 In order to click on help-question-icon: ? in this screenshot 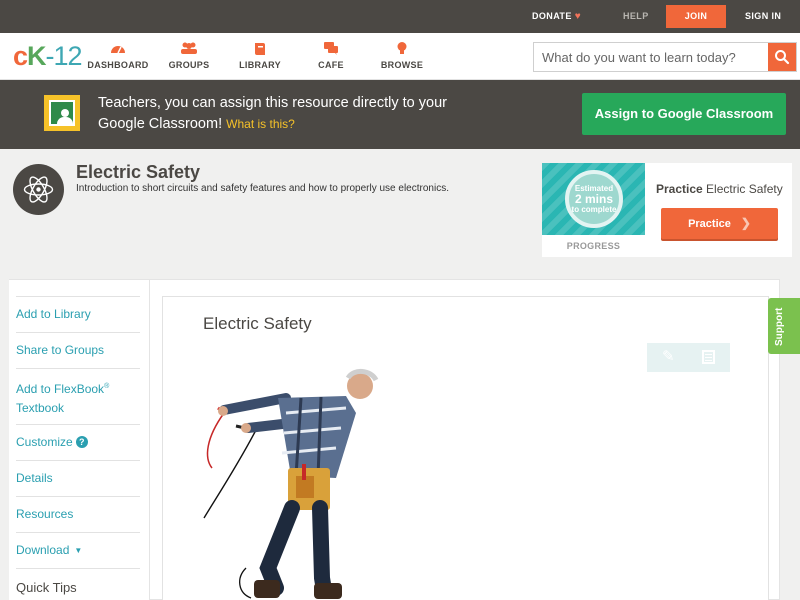, I will do `click(81, 442)`.